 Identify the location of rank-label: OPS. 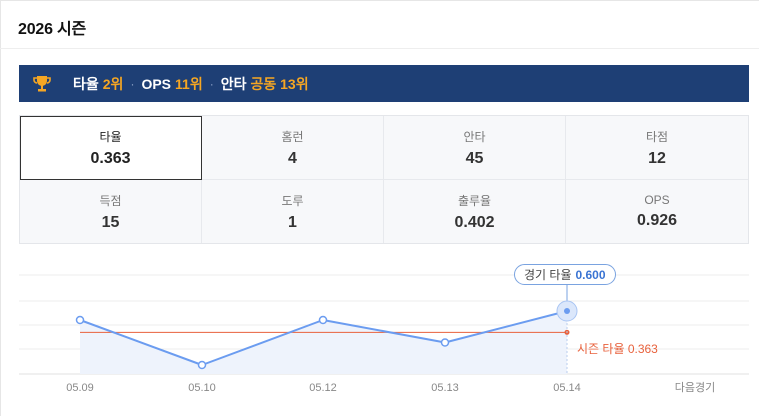
(156, 83).